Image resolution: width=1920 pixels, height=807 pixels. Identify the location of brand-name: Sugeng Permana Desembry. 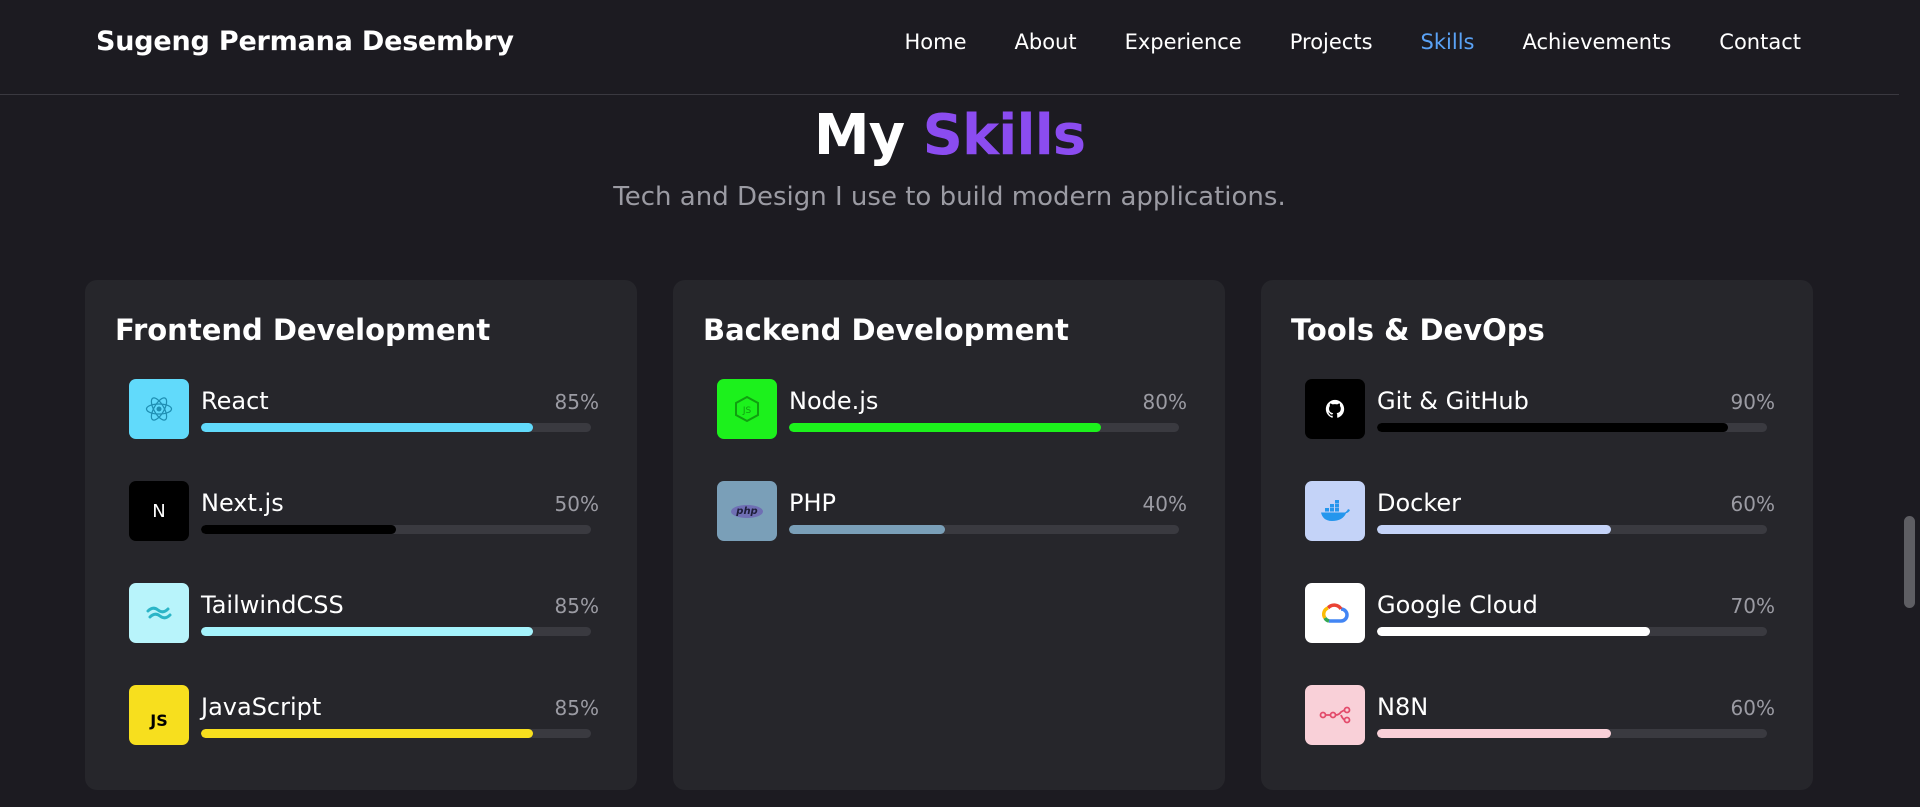
(305, 41).